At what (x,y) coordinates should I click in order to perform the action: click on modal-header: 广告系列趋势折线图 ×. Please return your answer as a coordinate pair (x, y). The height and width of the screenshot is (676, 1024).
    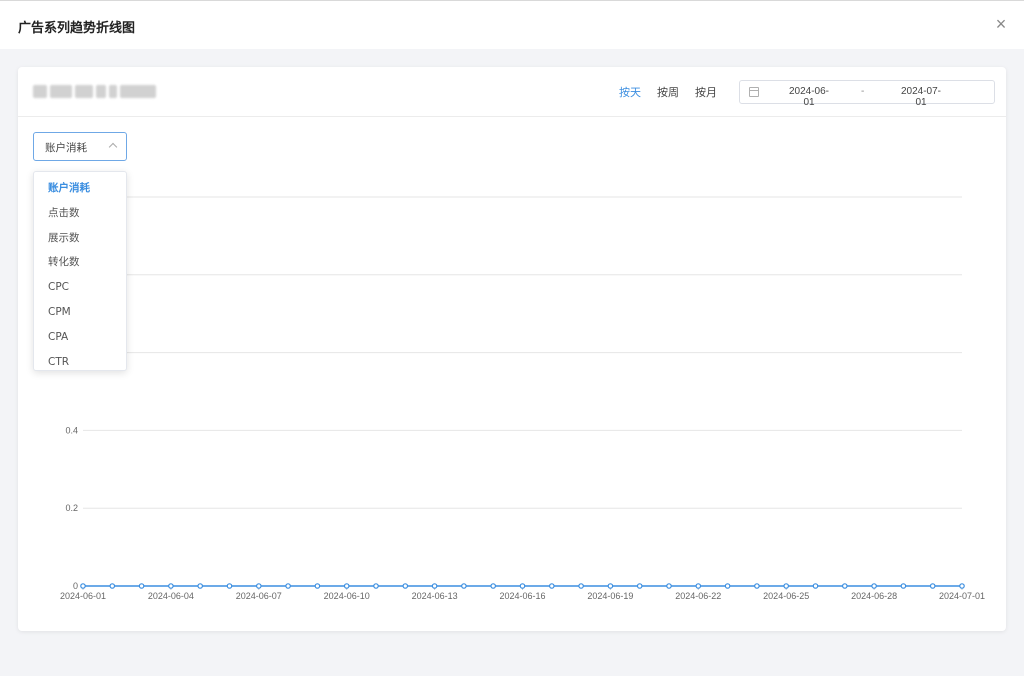
    Looking at the image, I should click on (512, 24).